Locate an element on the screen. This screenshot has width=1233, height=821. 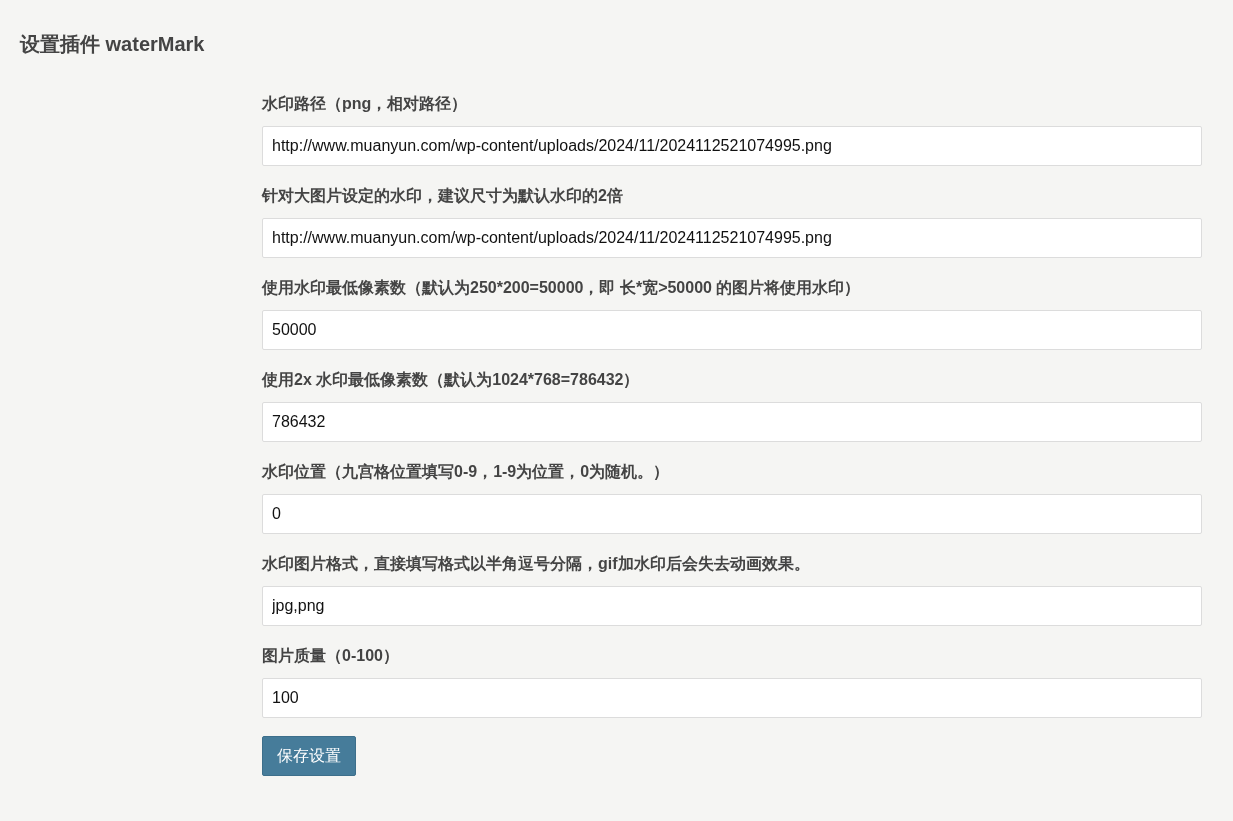
field-label: 使用2x 水印最低像素数（默认为1024*768=786432） is located at coordinates (451, 380).